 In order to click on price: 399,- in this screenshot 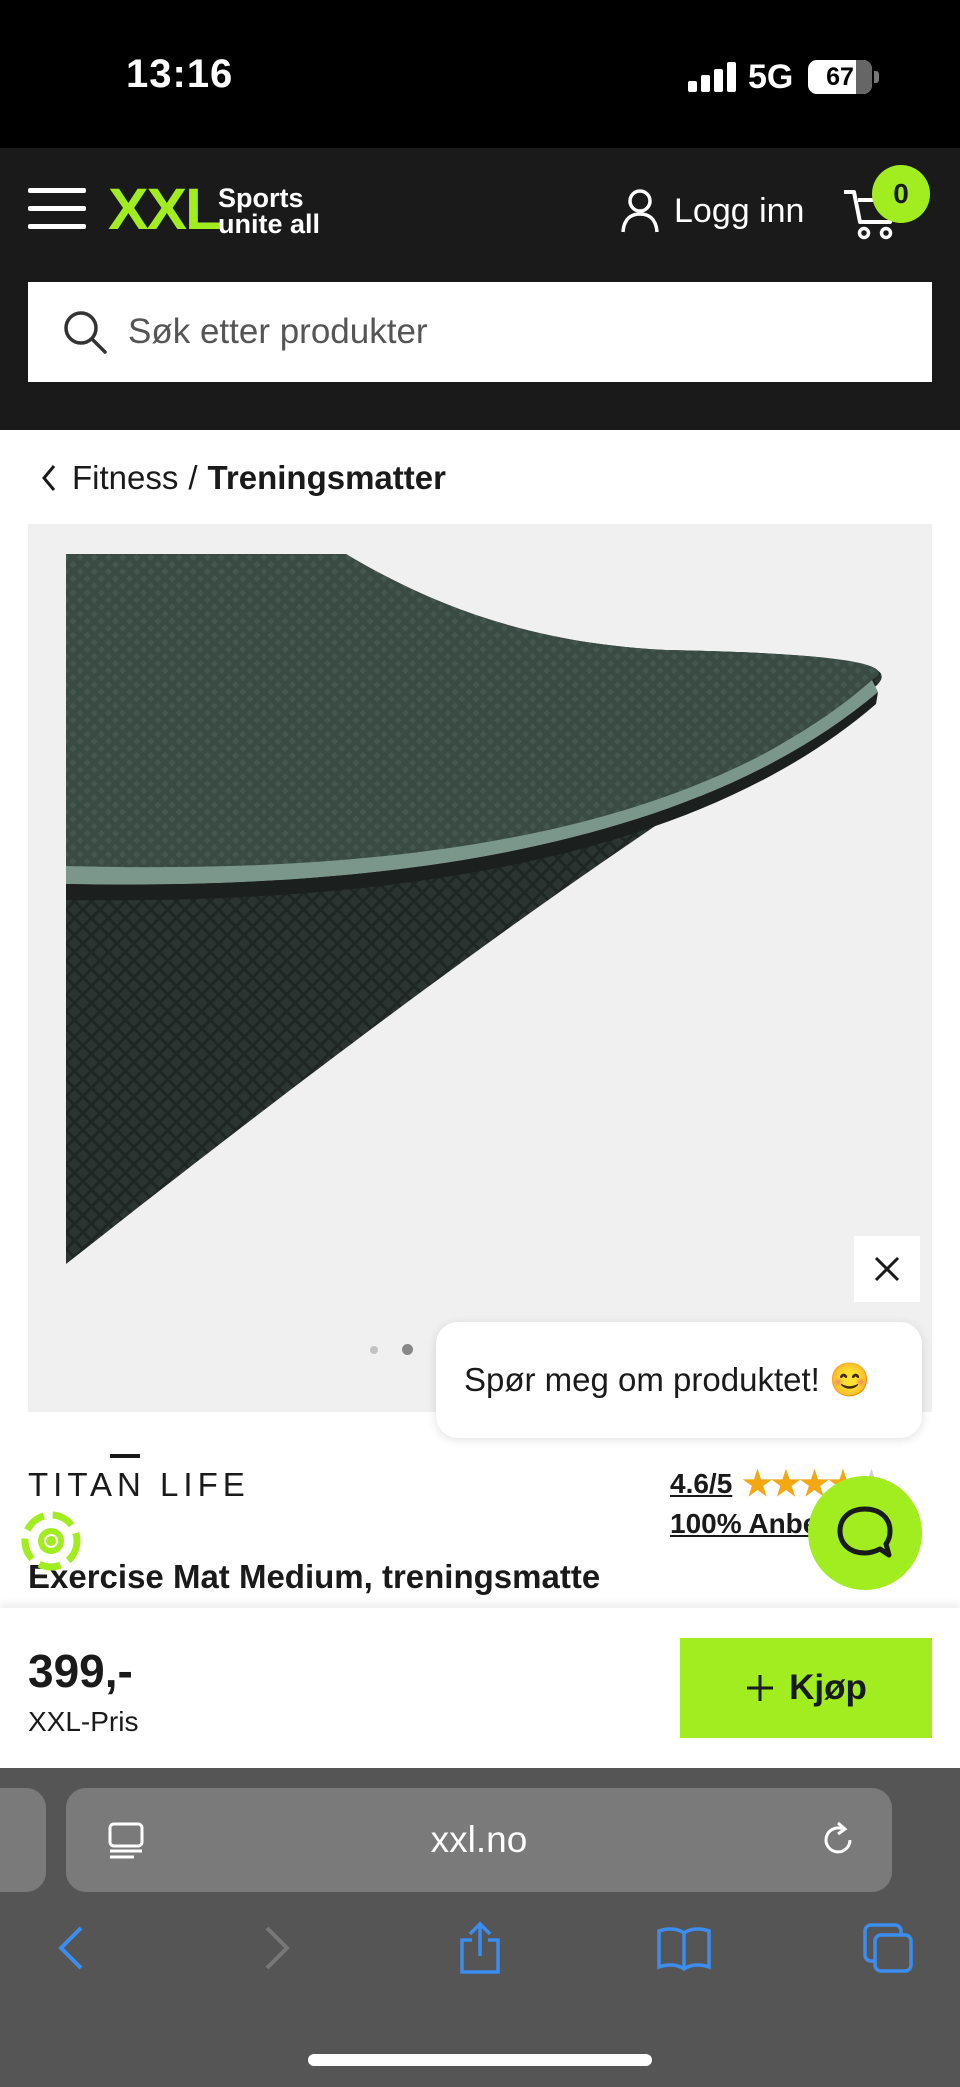, I will do `click(80, 1671)`.